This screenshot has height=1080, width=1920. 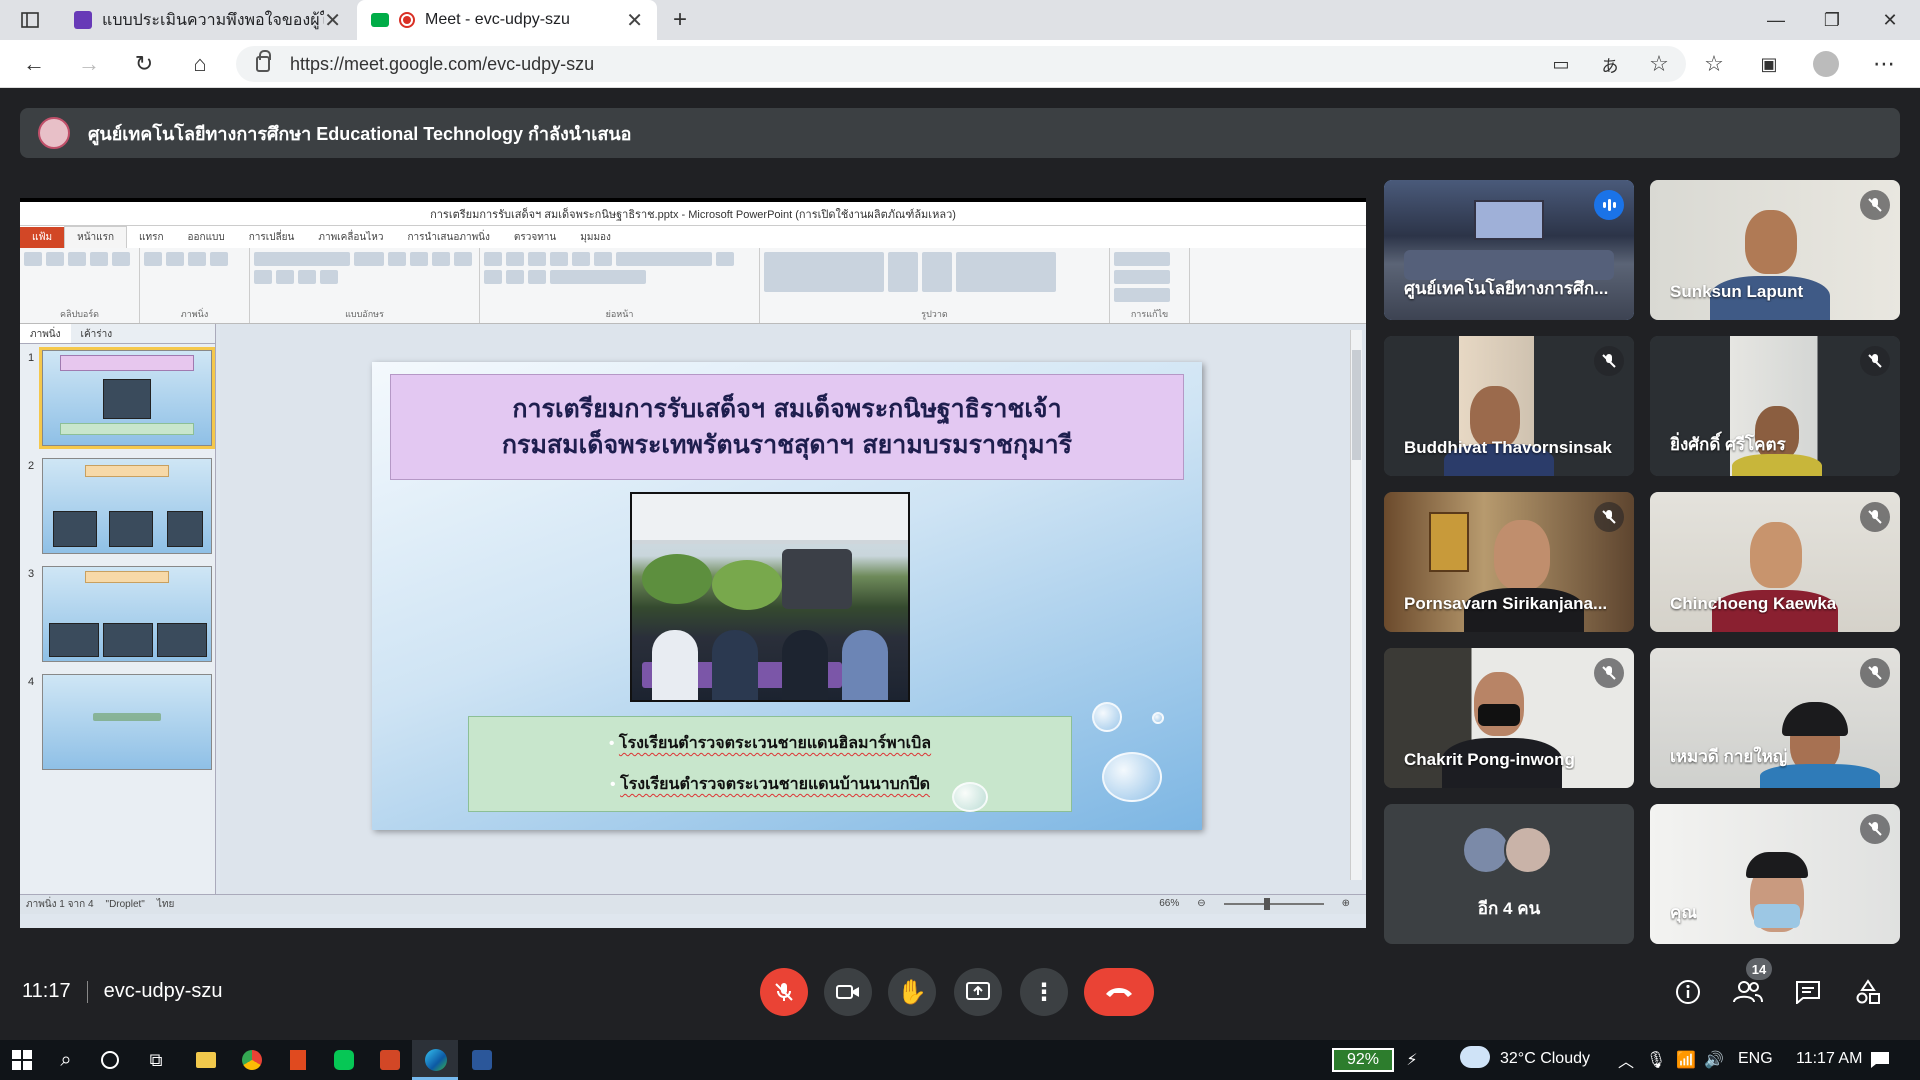 I want to click on camera-icon, so click(x=847, y=992).